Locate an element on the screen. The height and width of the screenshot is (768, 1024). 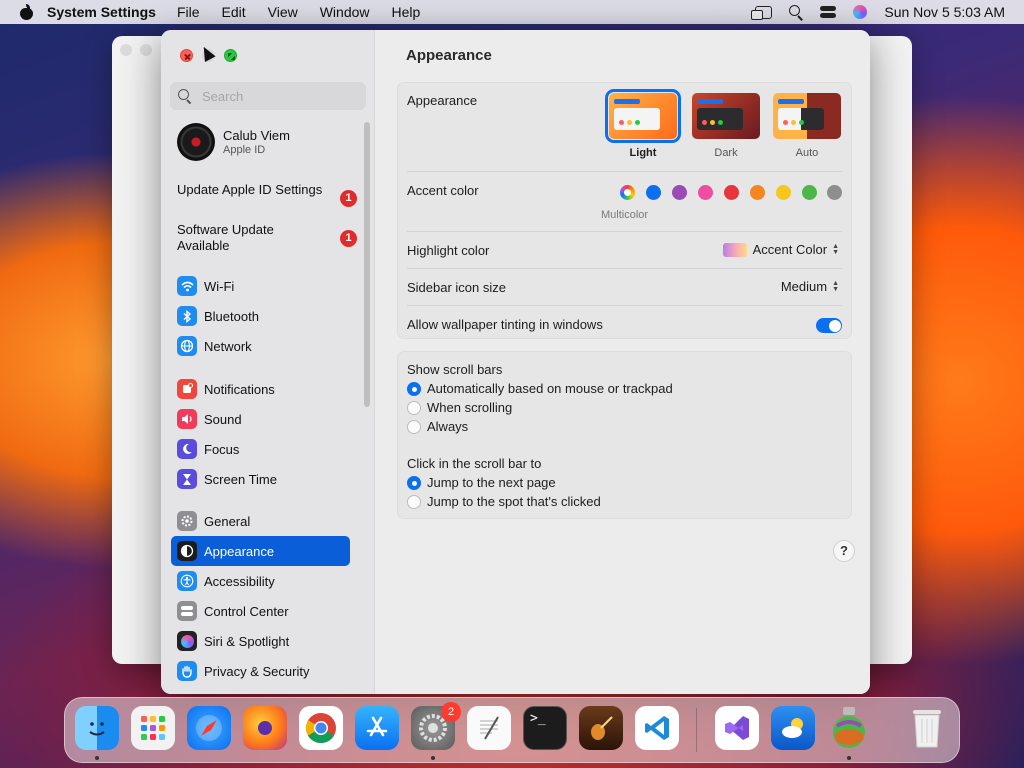
radio-unselected is located at coordinates (414, 407).